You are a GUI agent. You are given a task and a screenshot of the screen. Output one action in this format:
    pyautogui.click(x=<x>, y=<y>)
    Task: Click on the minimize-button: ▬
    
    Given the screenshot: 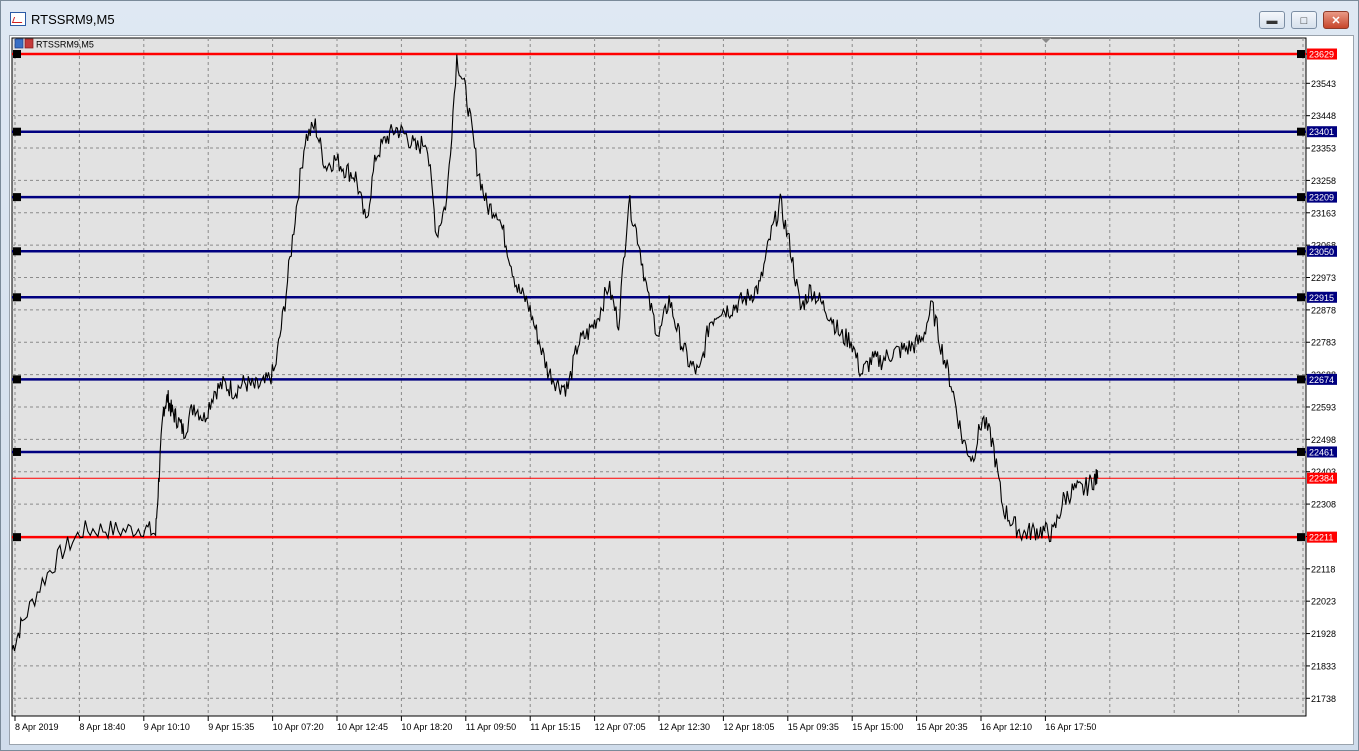 What is the action you would take?
    pyautogui.click(x=1272, y=20)
    